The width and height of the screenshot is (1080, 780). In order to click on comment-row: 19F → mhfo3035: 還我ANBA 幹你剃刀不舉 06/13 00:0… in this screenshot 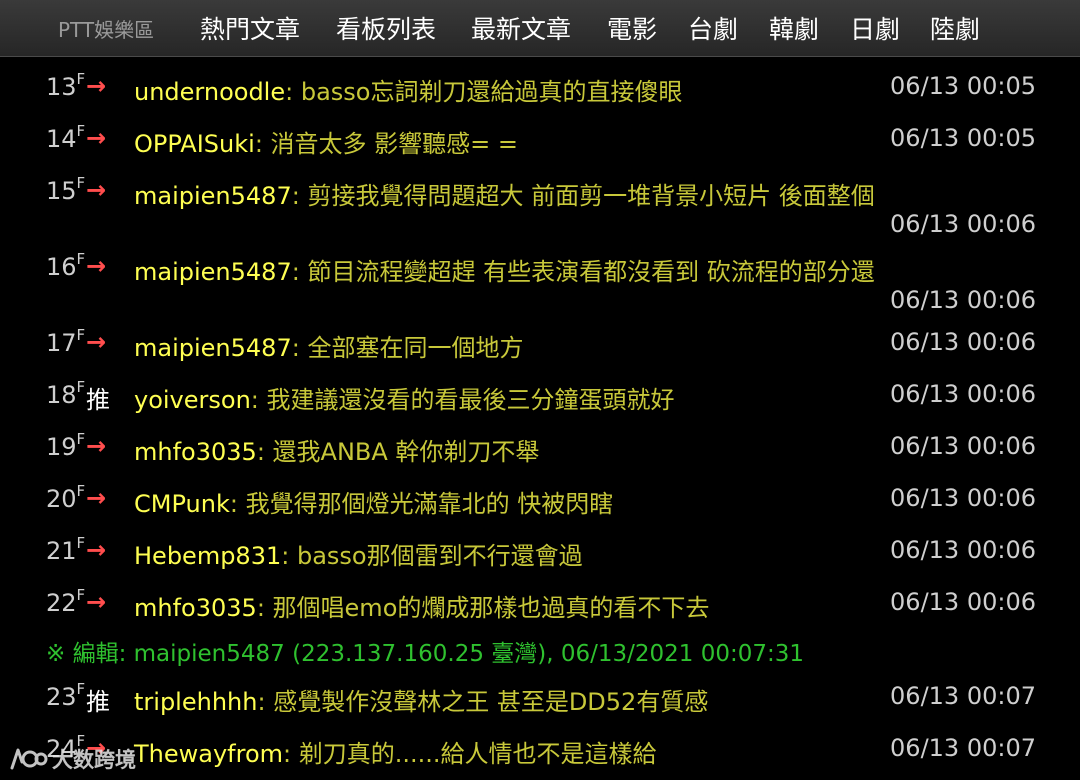, I will do `click(540, 442)`.